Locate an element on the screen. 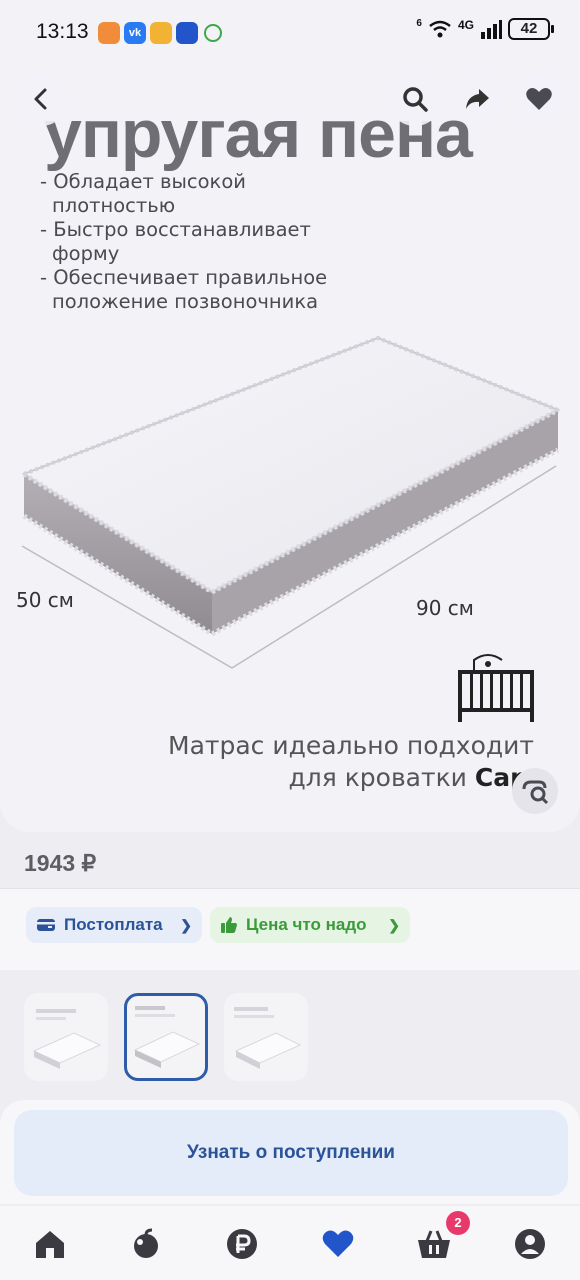 This screenshot has width=580, height=1280. signal-prefix: 6 is located at coordinates (419, 23).